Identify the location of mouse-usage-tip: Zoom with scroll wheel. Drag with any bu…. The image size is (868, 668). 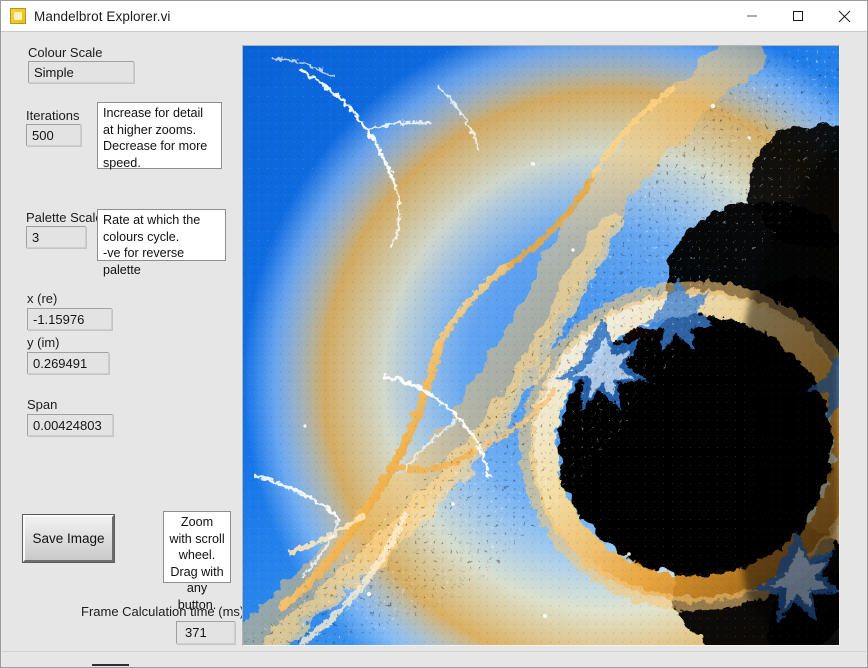
(197, 561).